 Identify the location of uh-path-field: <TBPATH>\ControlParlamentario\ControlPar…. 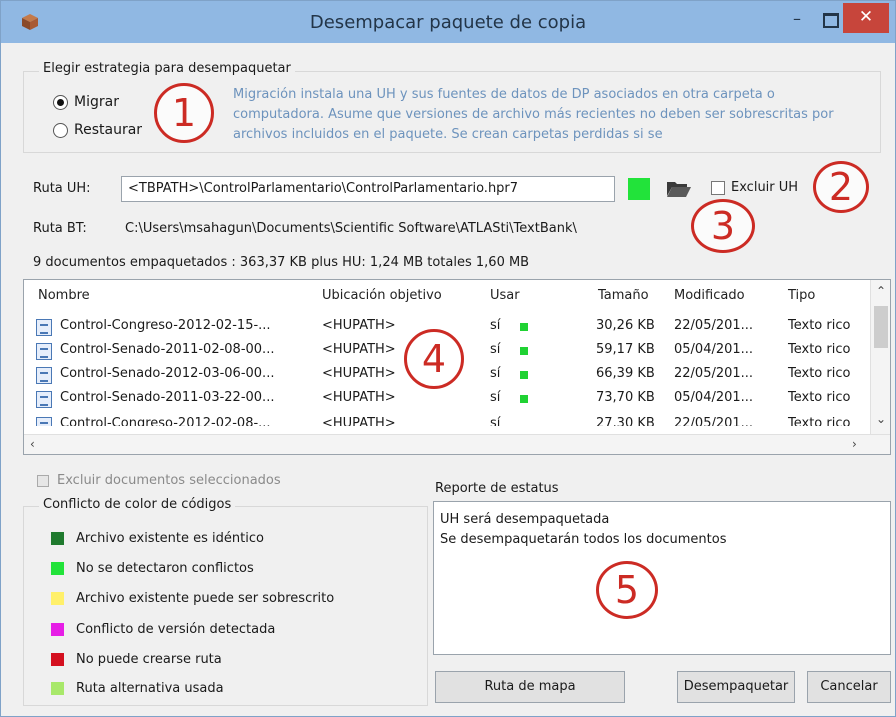
(368, 189).